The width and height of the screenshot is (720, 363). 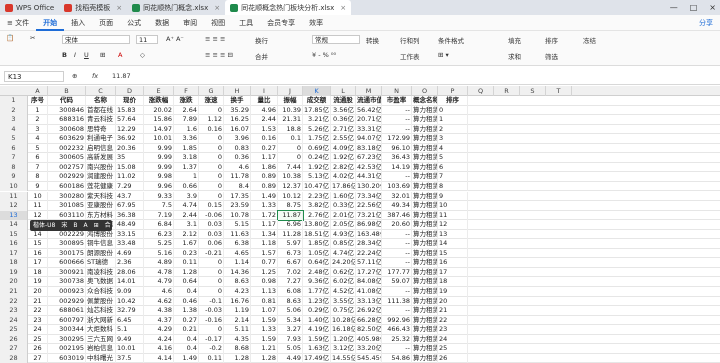 I want to click on table-cell: 1, so click(x=186, y=177).